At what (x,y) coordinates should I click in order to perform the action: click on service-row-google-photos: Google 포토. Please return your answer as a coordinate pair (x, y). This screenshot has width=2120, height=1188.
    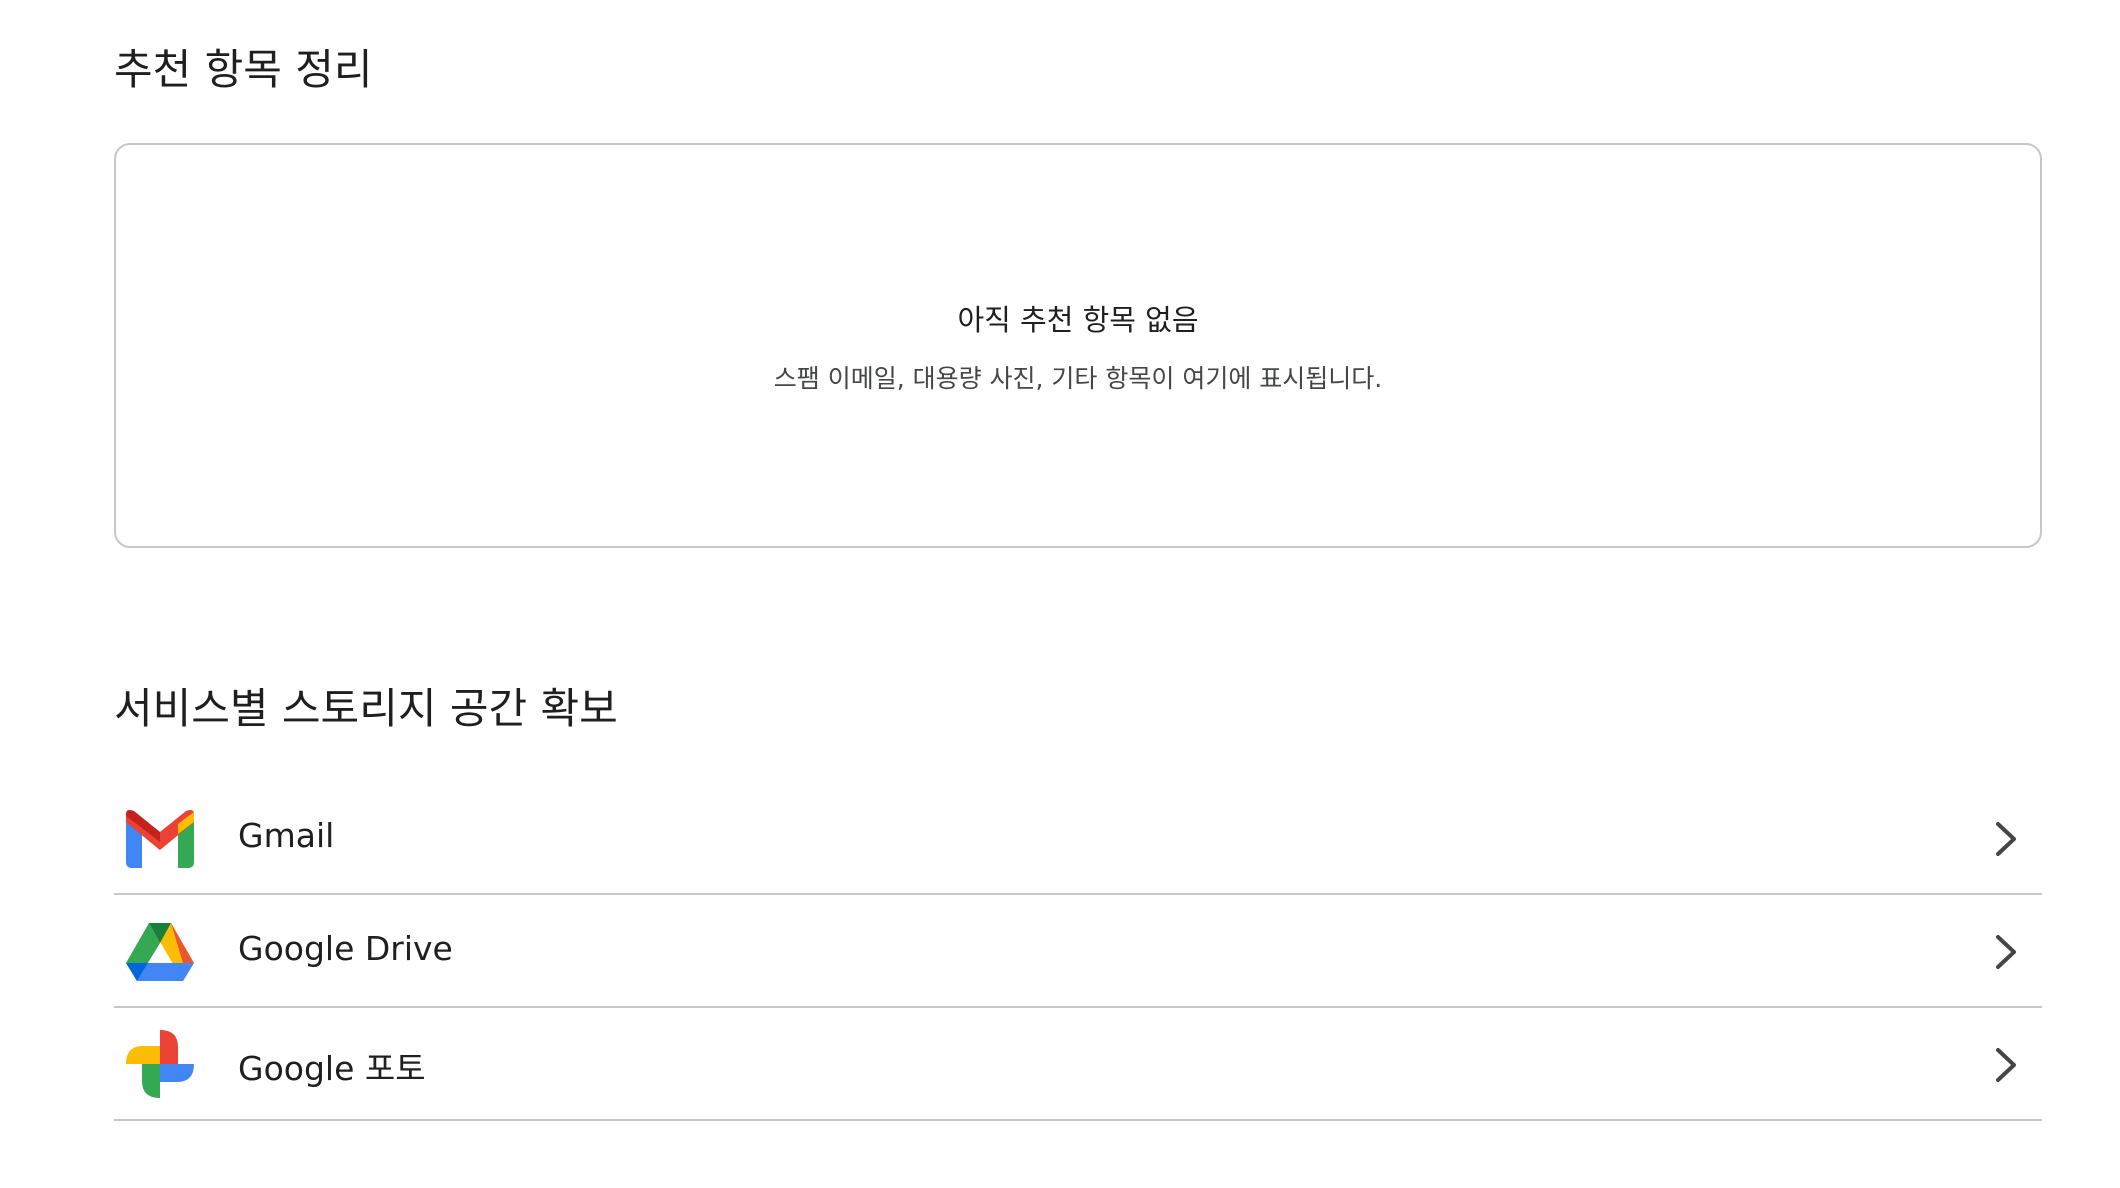
    Looking at the image, I should click on (1078, 1064).